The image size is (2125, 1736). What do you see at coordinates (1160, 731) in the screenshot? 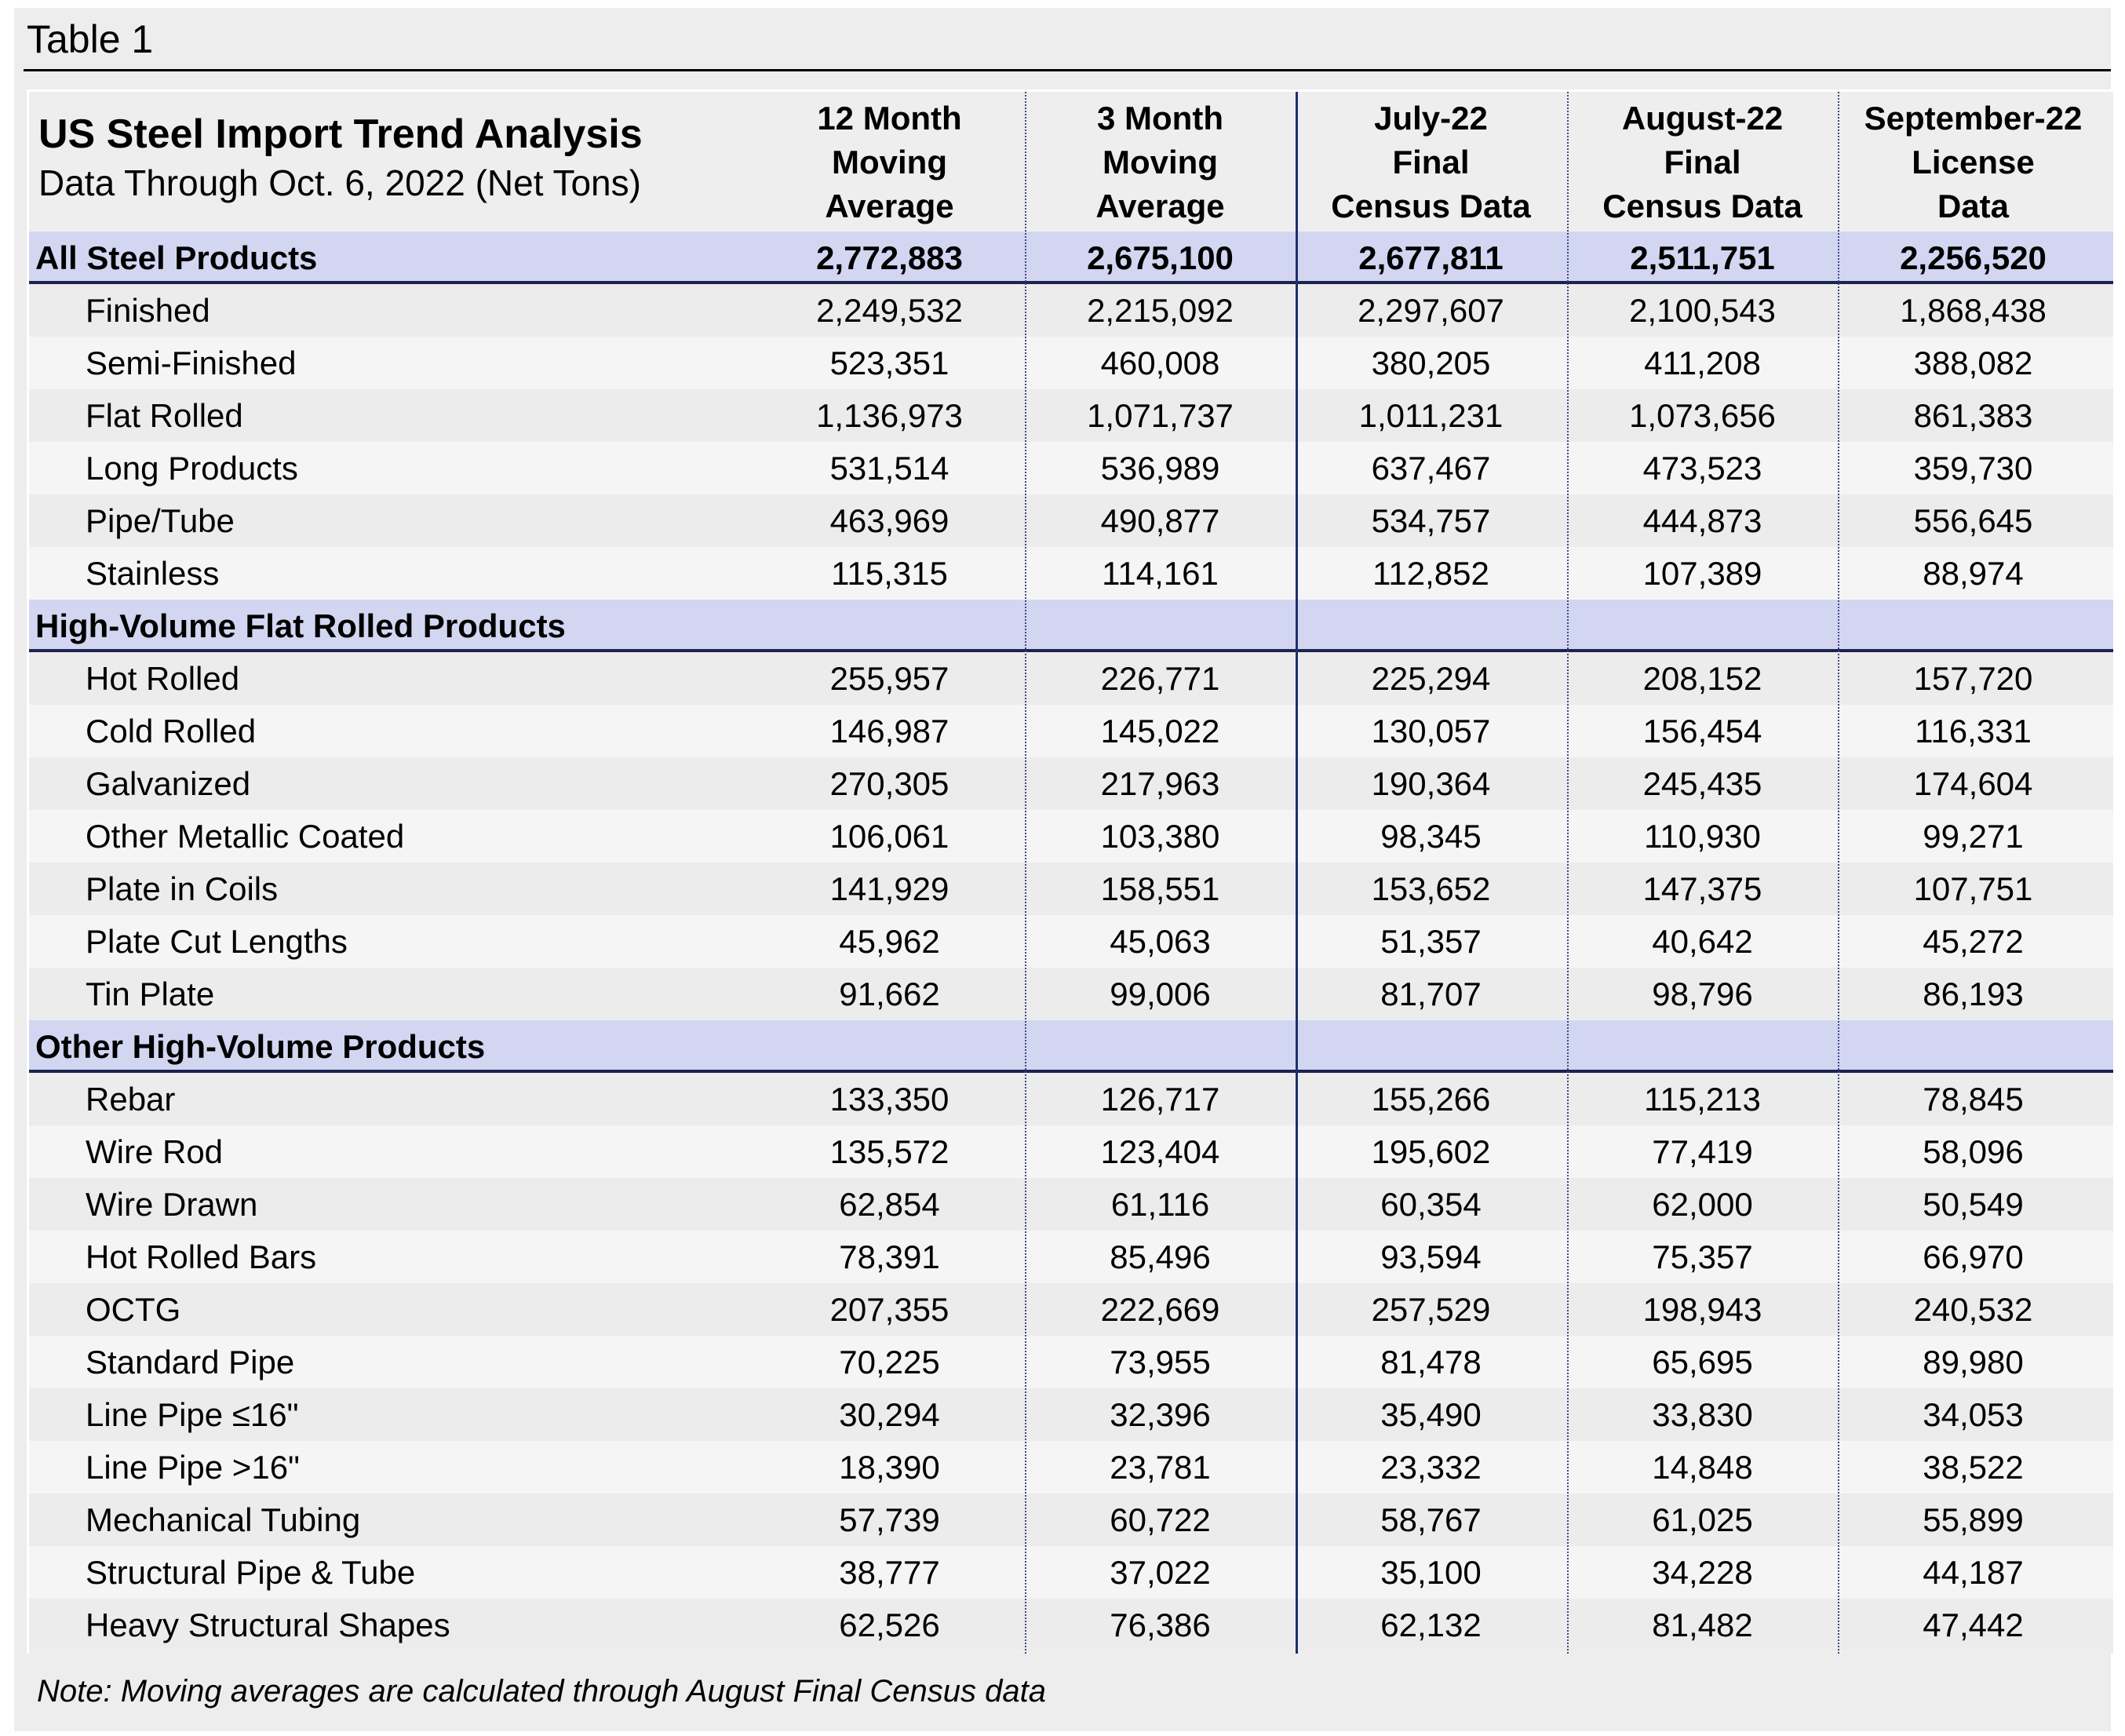
I see `value-cell: 145,022` at bounding box center [1160, 731].